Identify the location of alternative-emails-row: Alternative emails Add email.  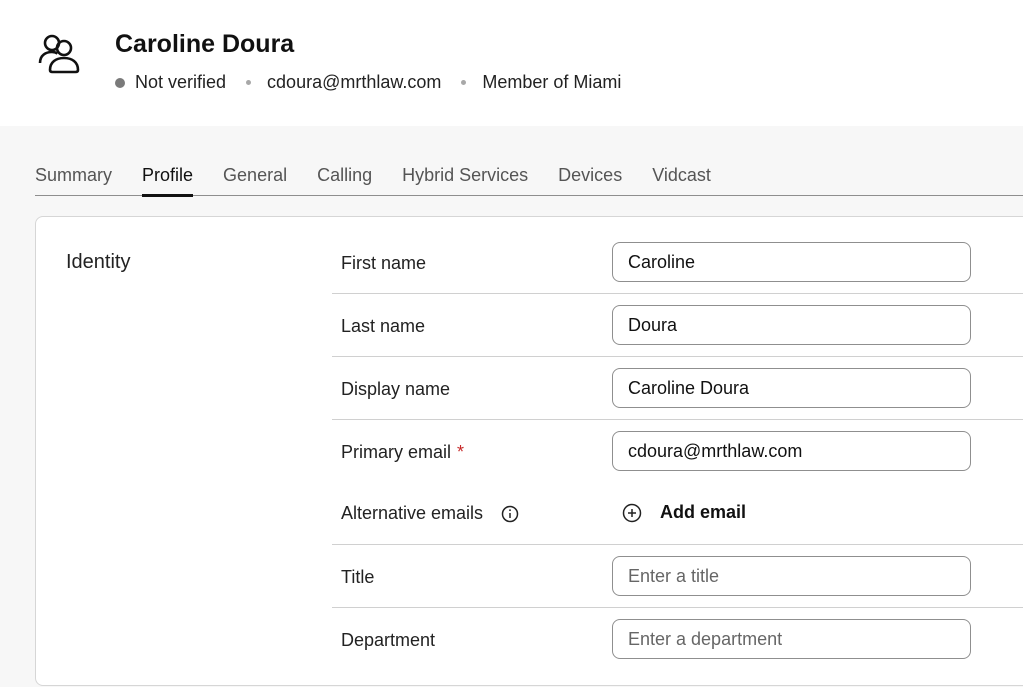
(677, 514).